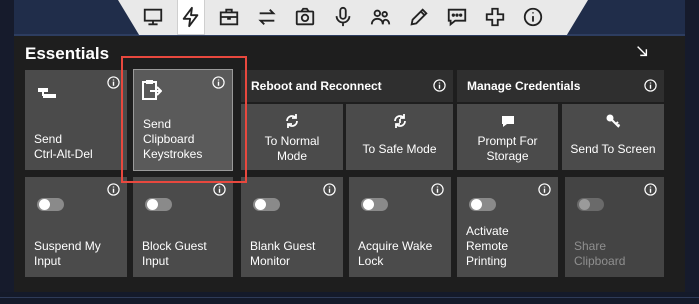 This screenshot has width=699, height=304. Describe the element at coordinates (67, 253) in the screenshot. I see `tile-label: Suspend My Input` at that location.